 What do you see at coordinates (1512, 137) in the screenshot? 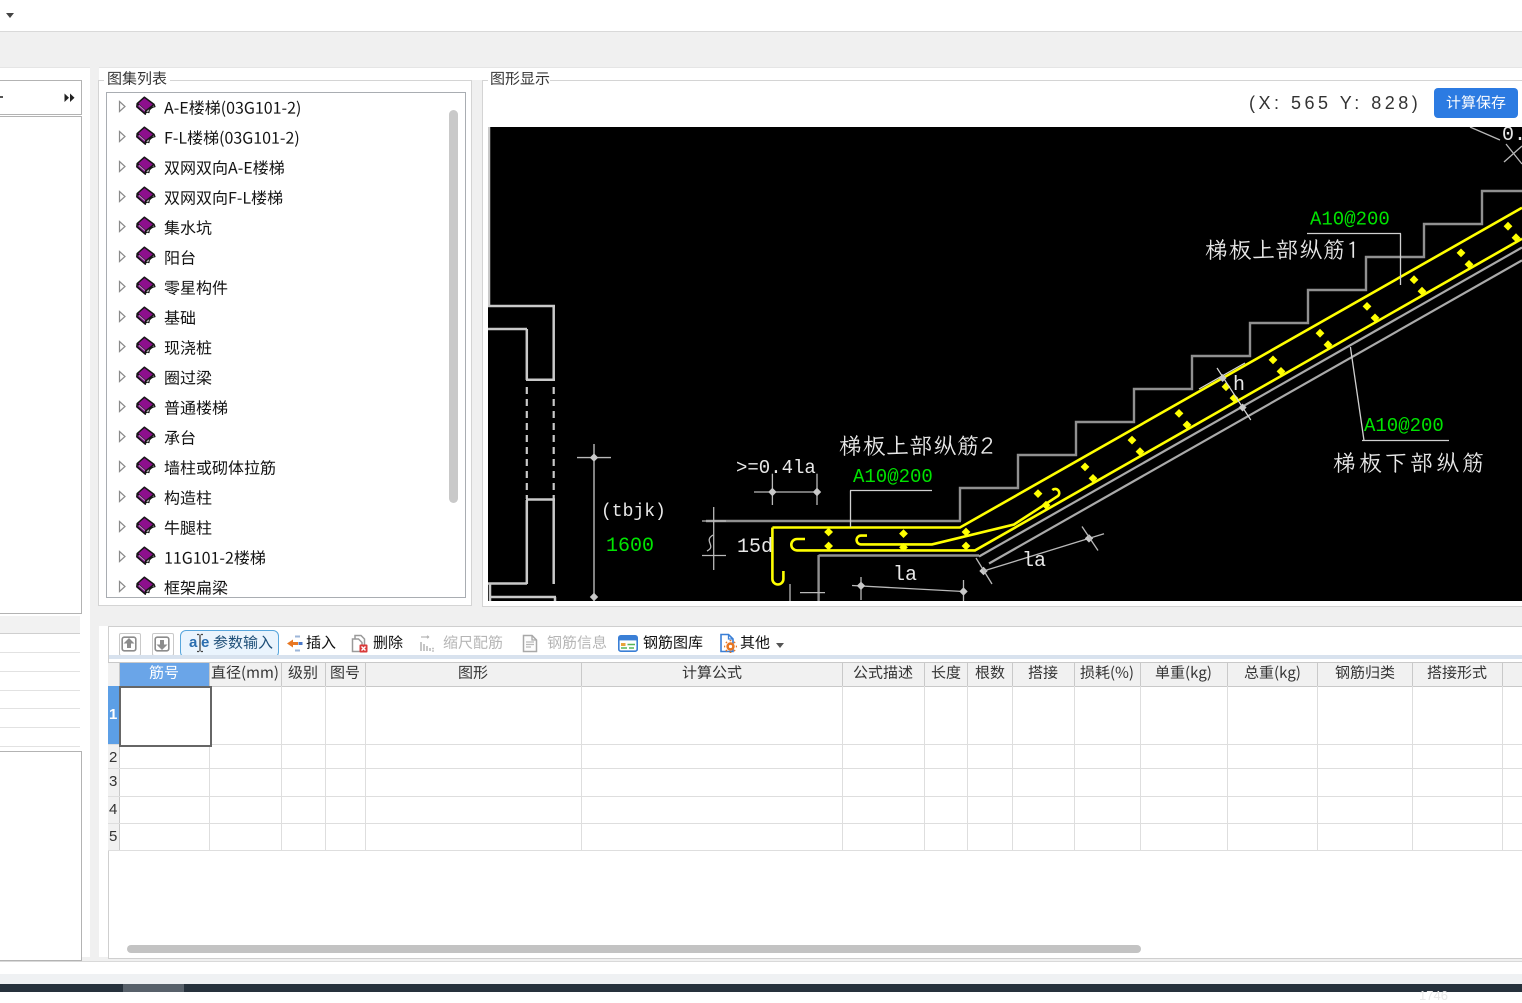
I see `svg-text: 0.` at bounding box center [1512, 137].